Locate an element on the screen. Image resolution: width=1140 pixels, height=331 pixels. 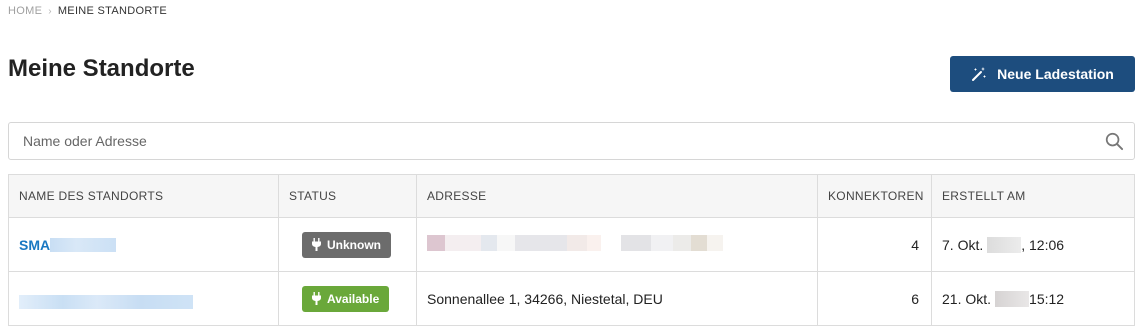
cell-address is located at coordinates (617, 244).